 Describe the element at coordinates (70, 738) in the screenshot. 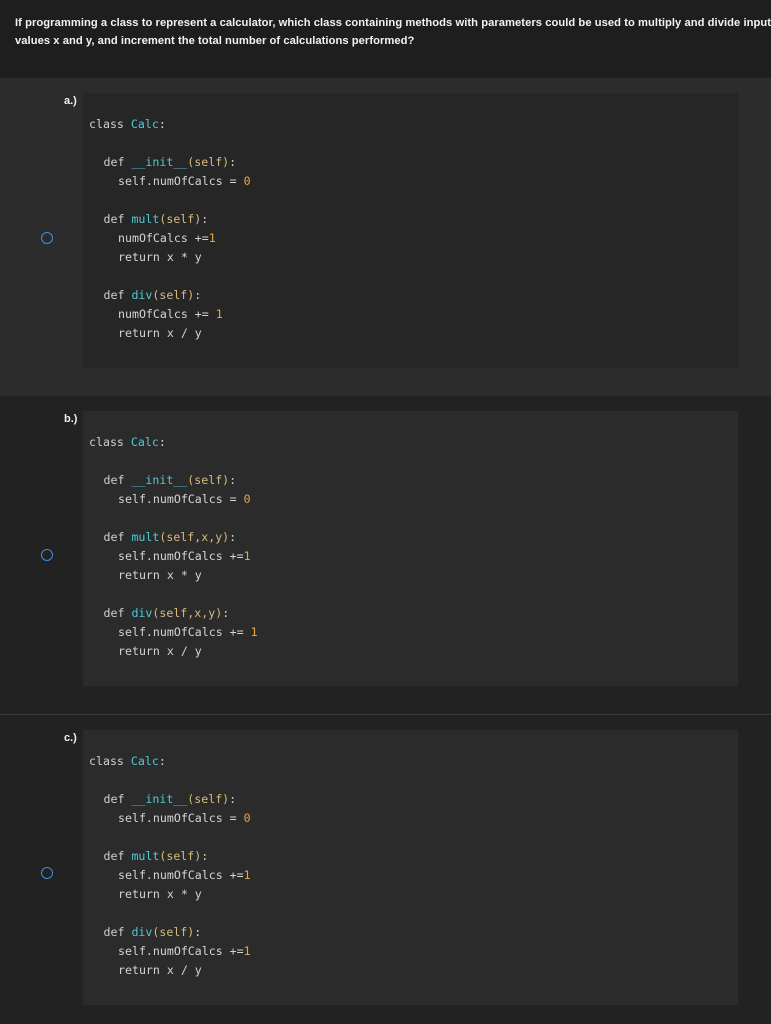

I see `option-letter: c.)` at that location.